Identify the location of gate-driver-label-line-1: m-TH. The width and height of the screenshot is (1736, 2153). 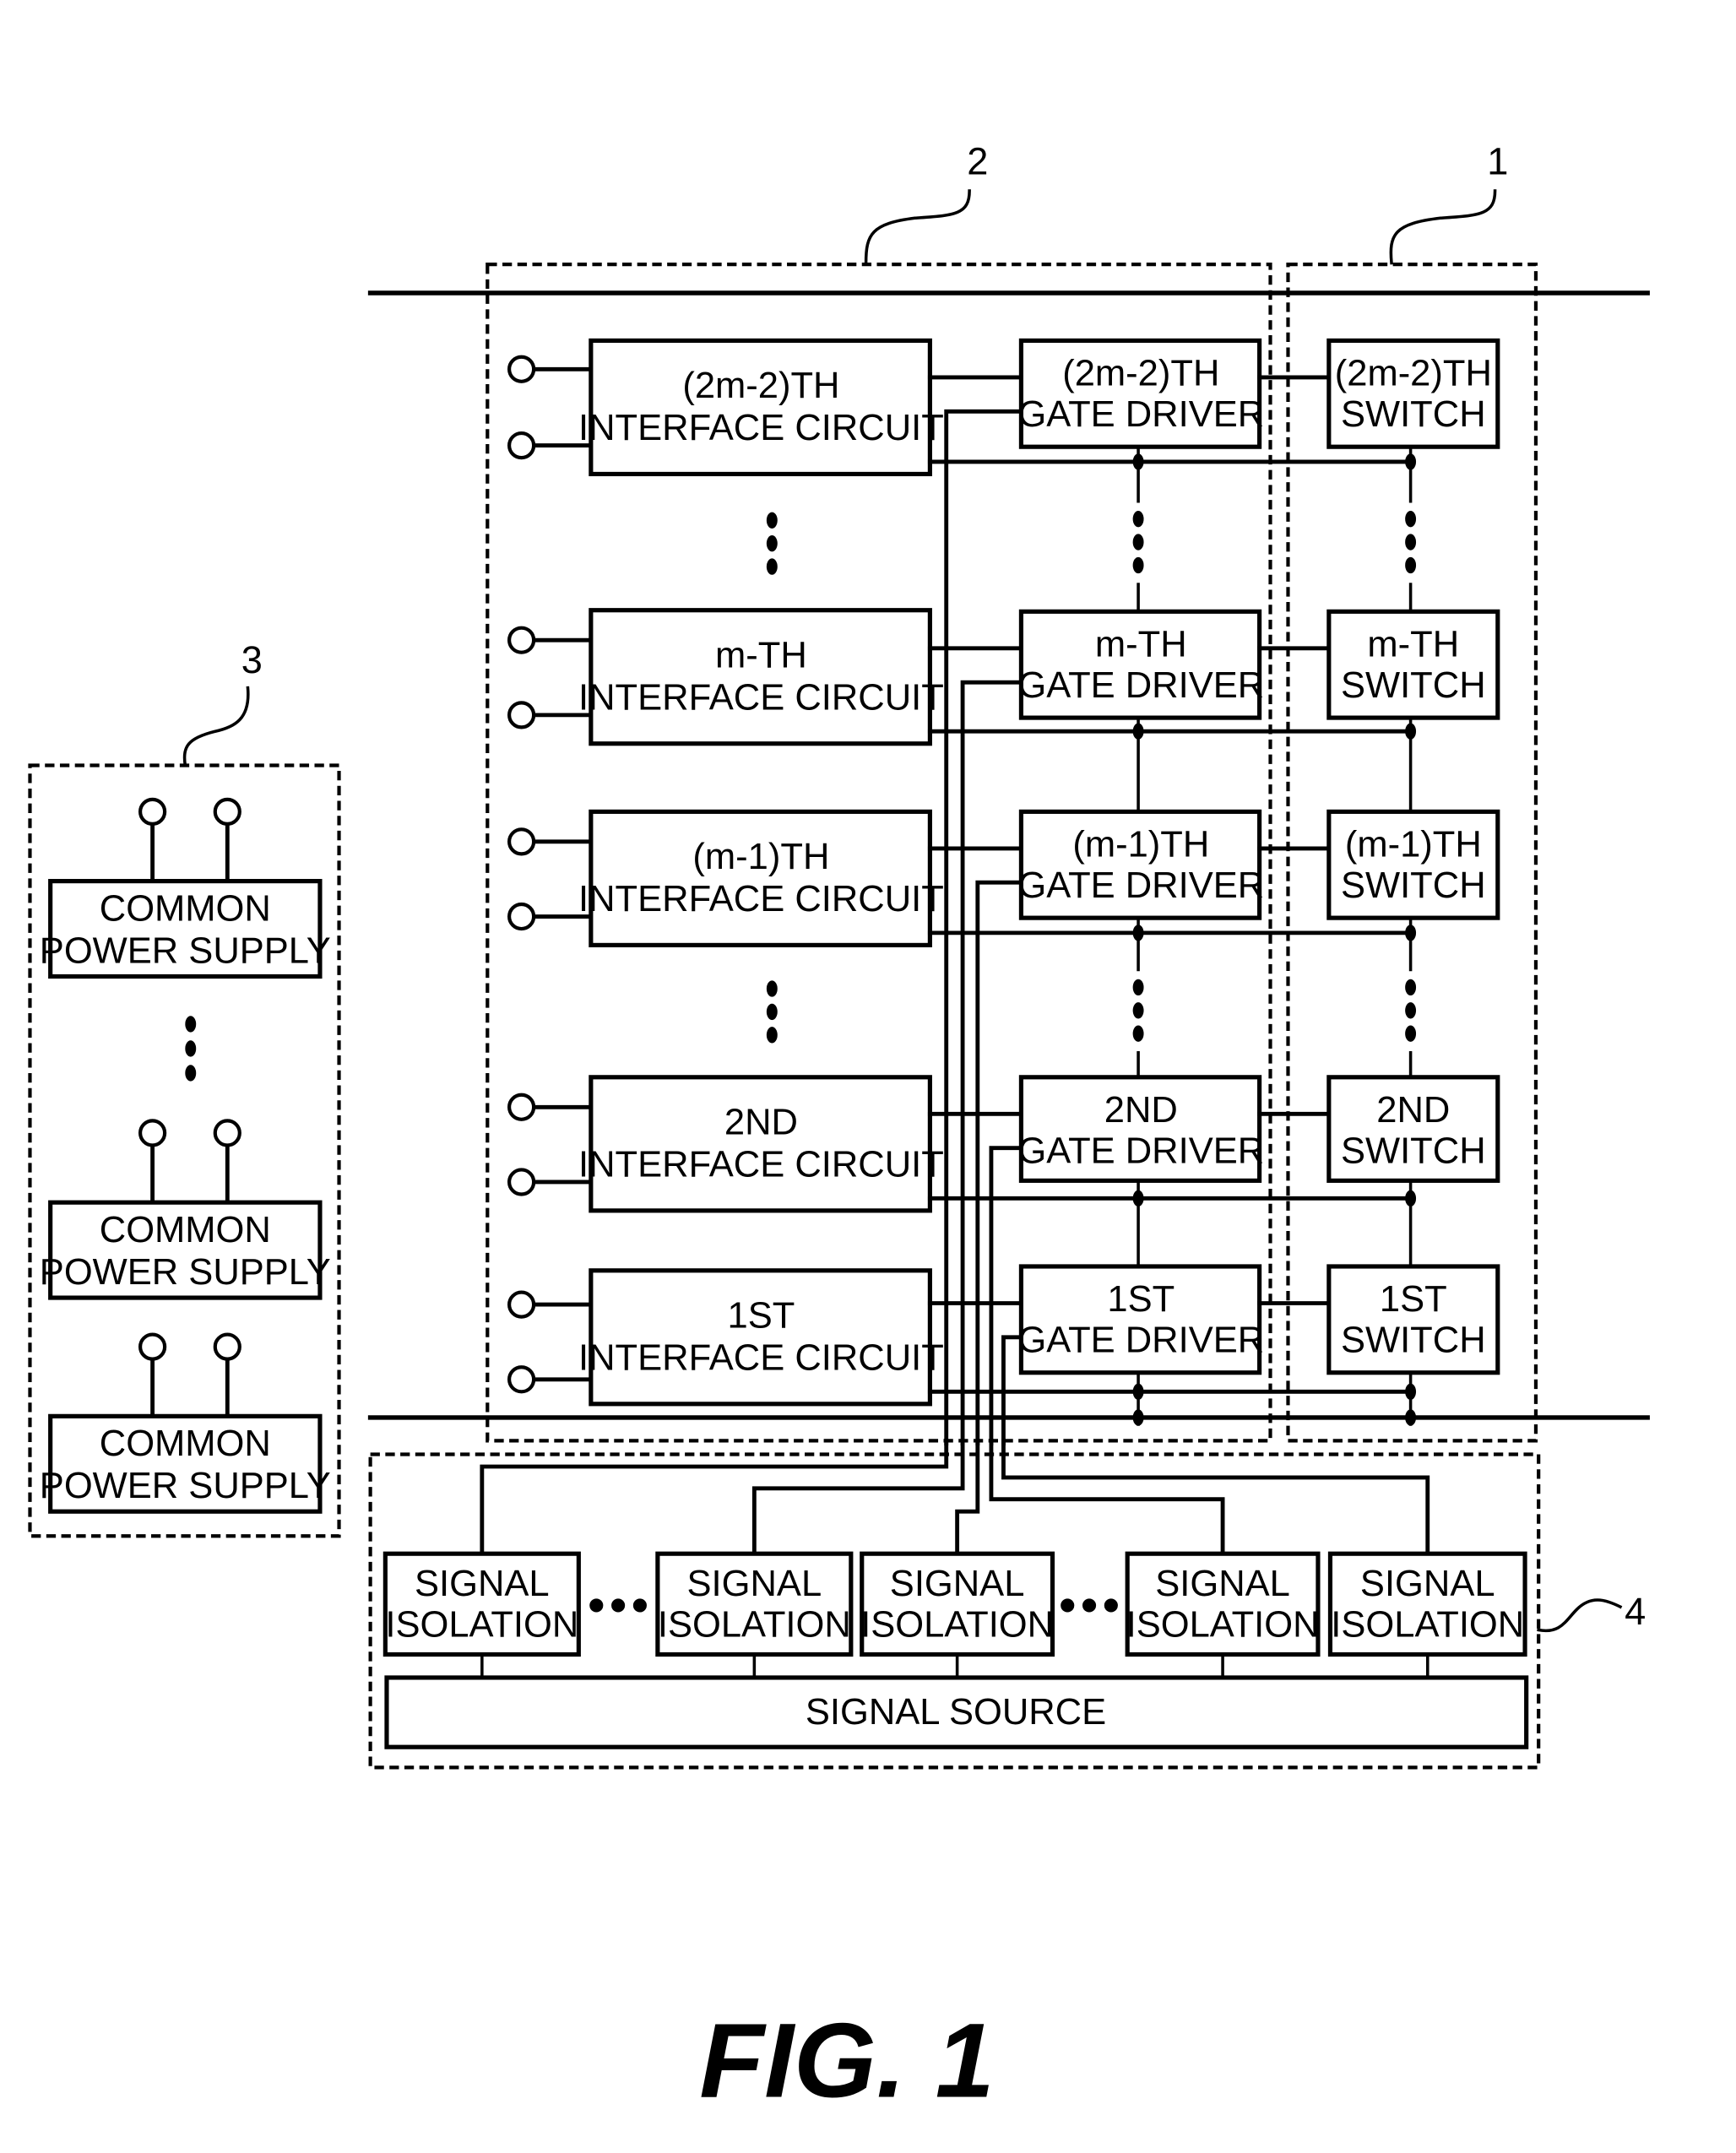
(1141, 645).